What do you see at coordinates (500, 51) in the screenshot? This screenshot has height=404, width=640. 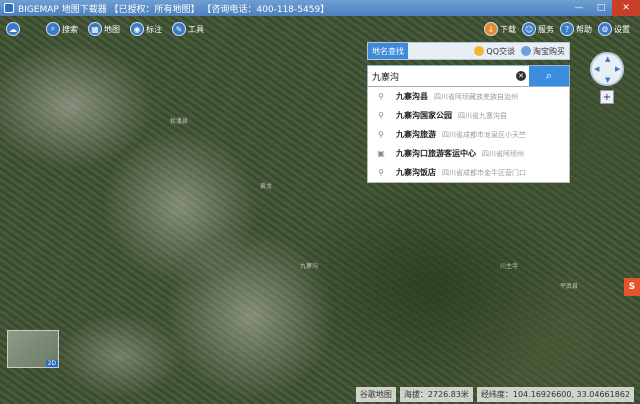 I see `qq-chat-label: QQ交谈` at bounding box center [500, 51].